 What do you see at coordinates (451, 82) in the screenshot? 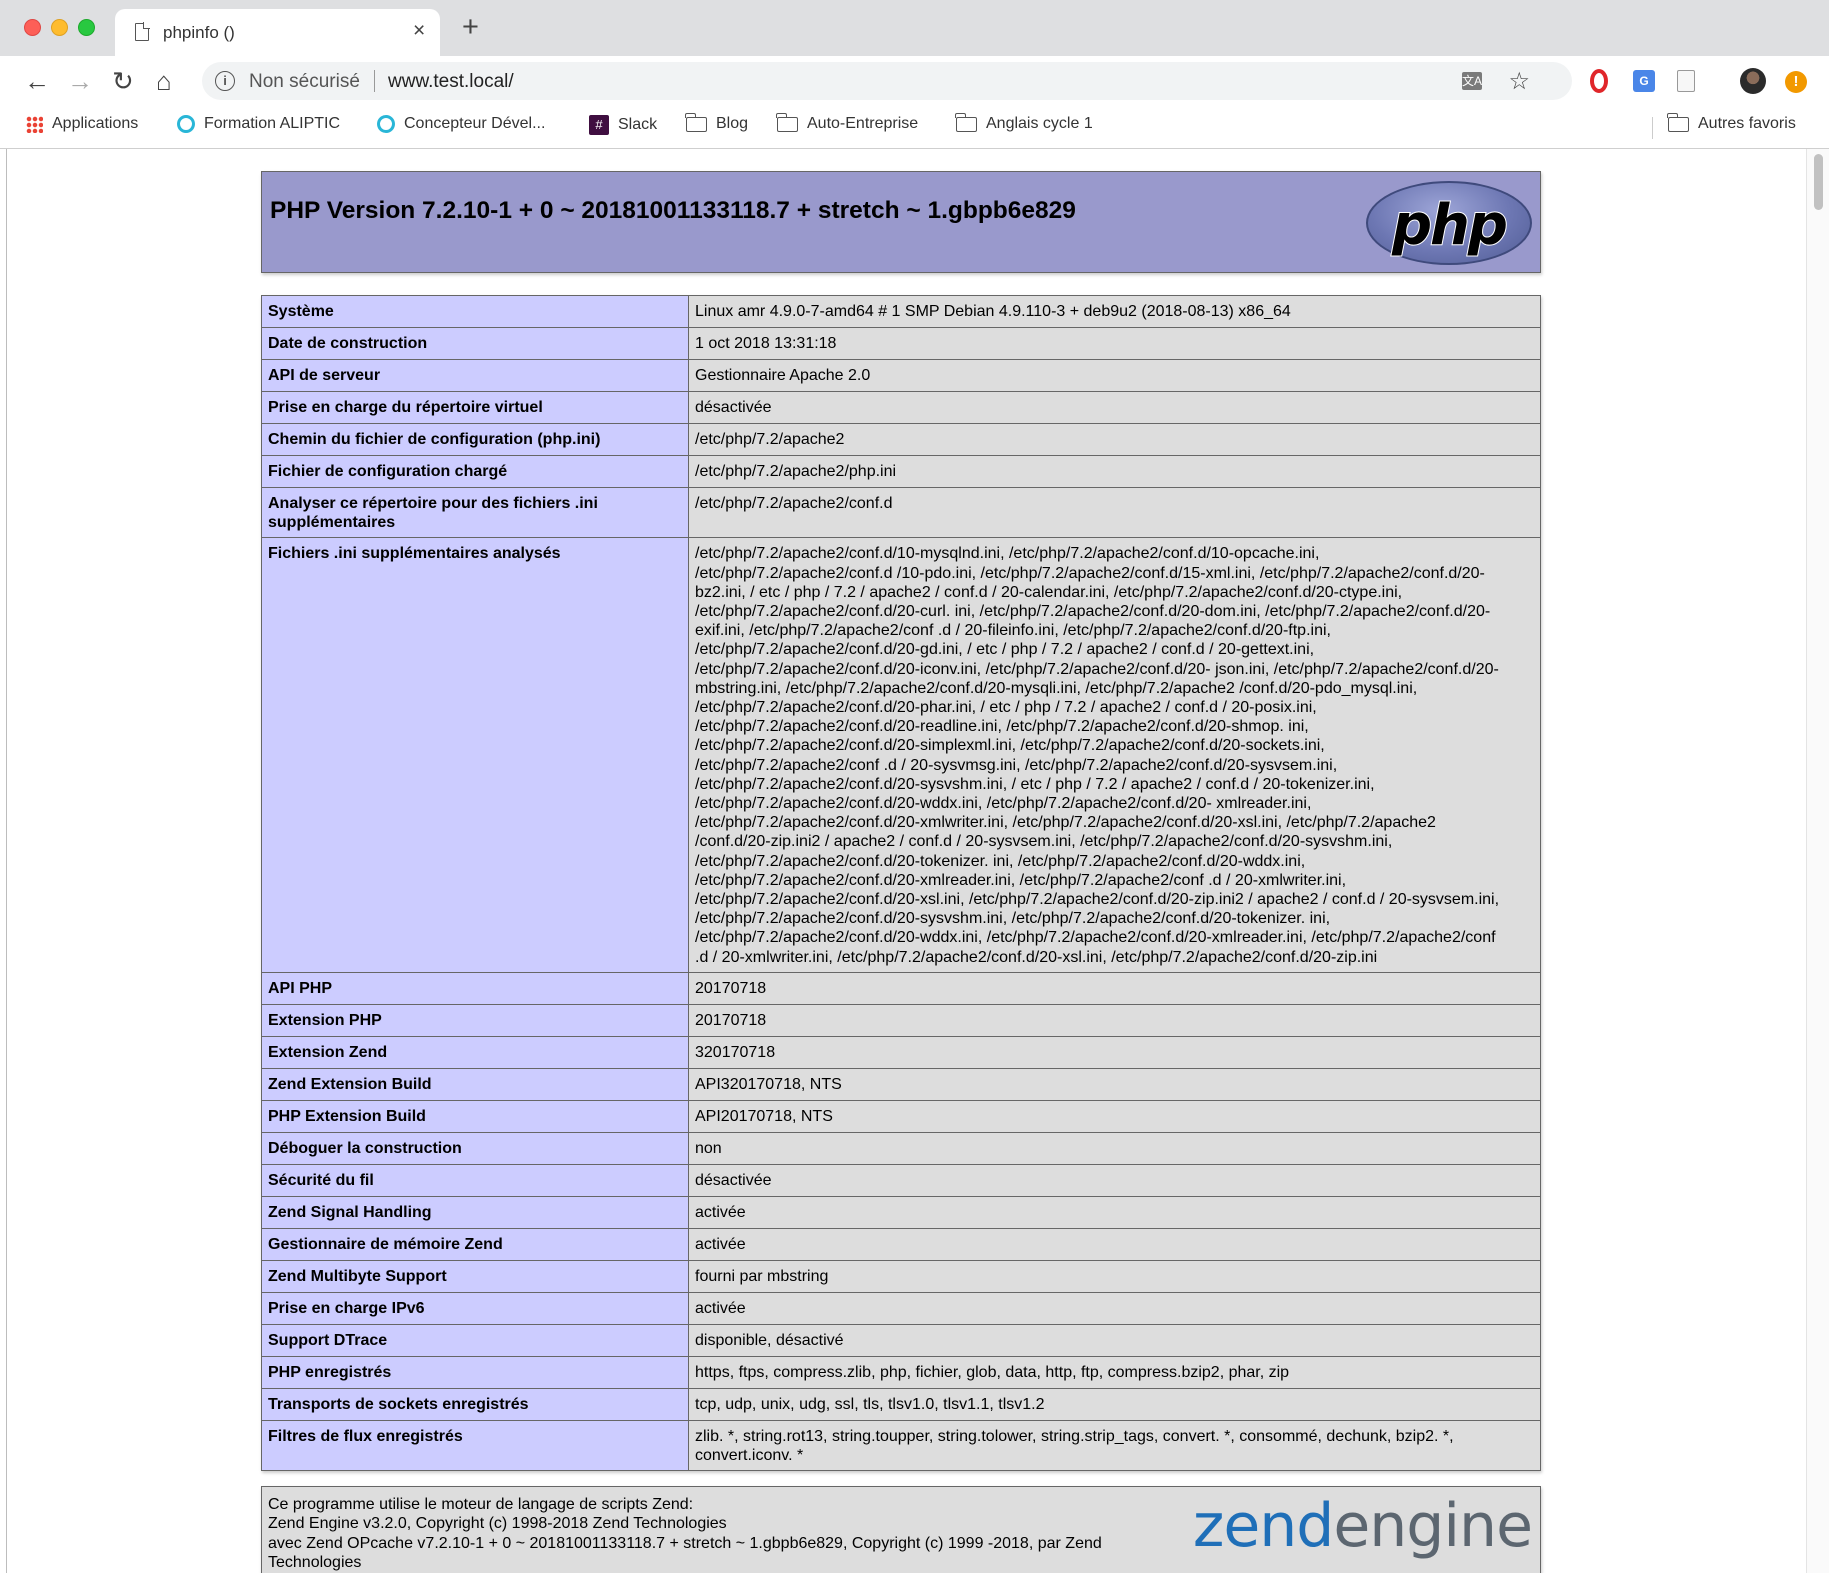
I see `url-text: www.test.local/` at bounding box center [451, 82].